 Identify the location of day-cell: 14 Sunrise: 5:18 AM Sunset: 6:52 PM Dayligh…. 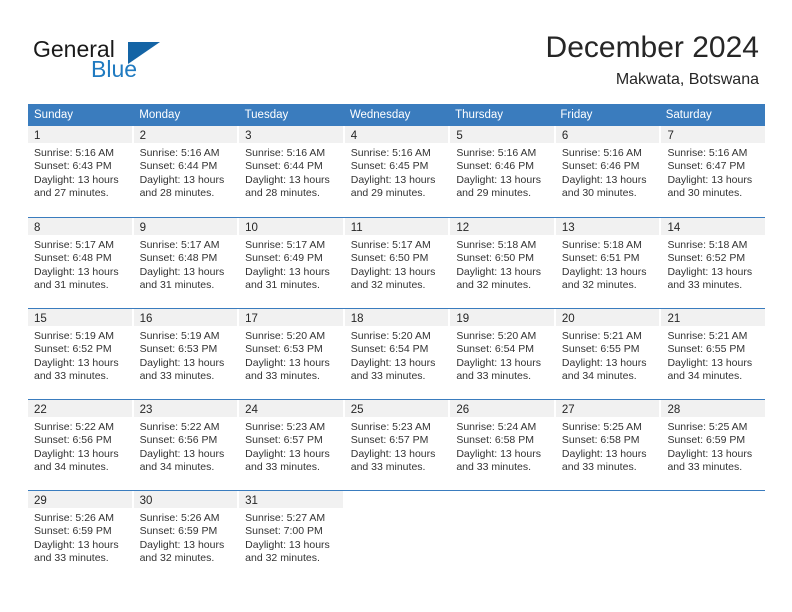
(713, 263).